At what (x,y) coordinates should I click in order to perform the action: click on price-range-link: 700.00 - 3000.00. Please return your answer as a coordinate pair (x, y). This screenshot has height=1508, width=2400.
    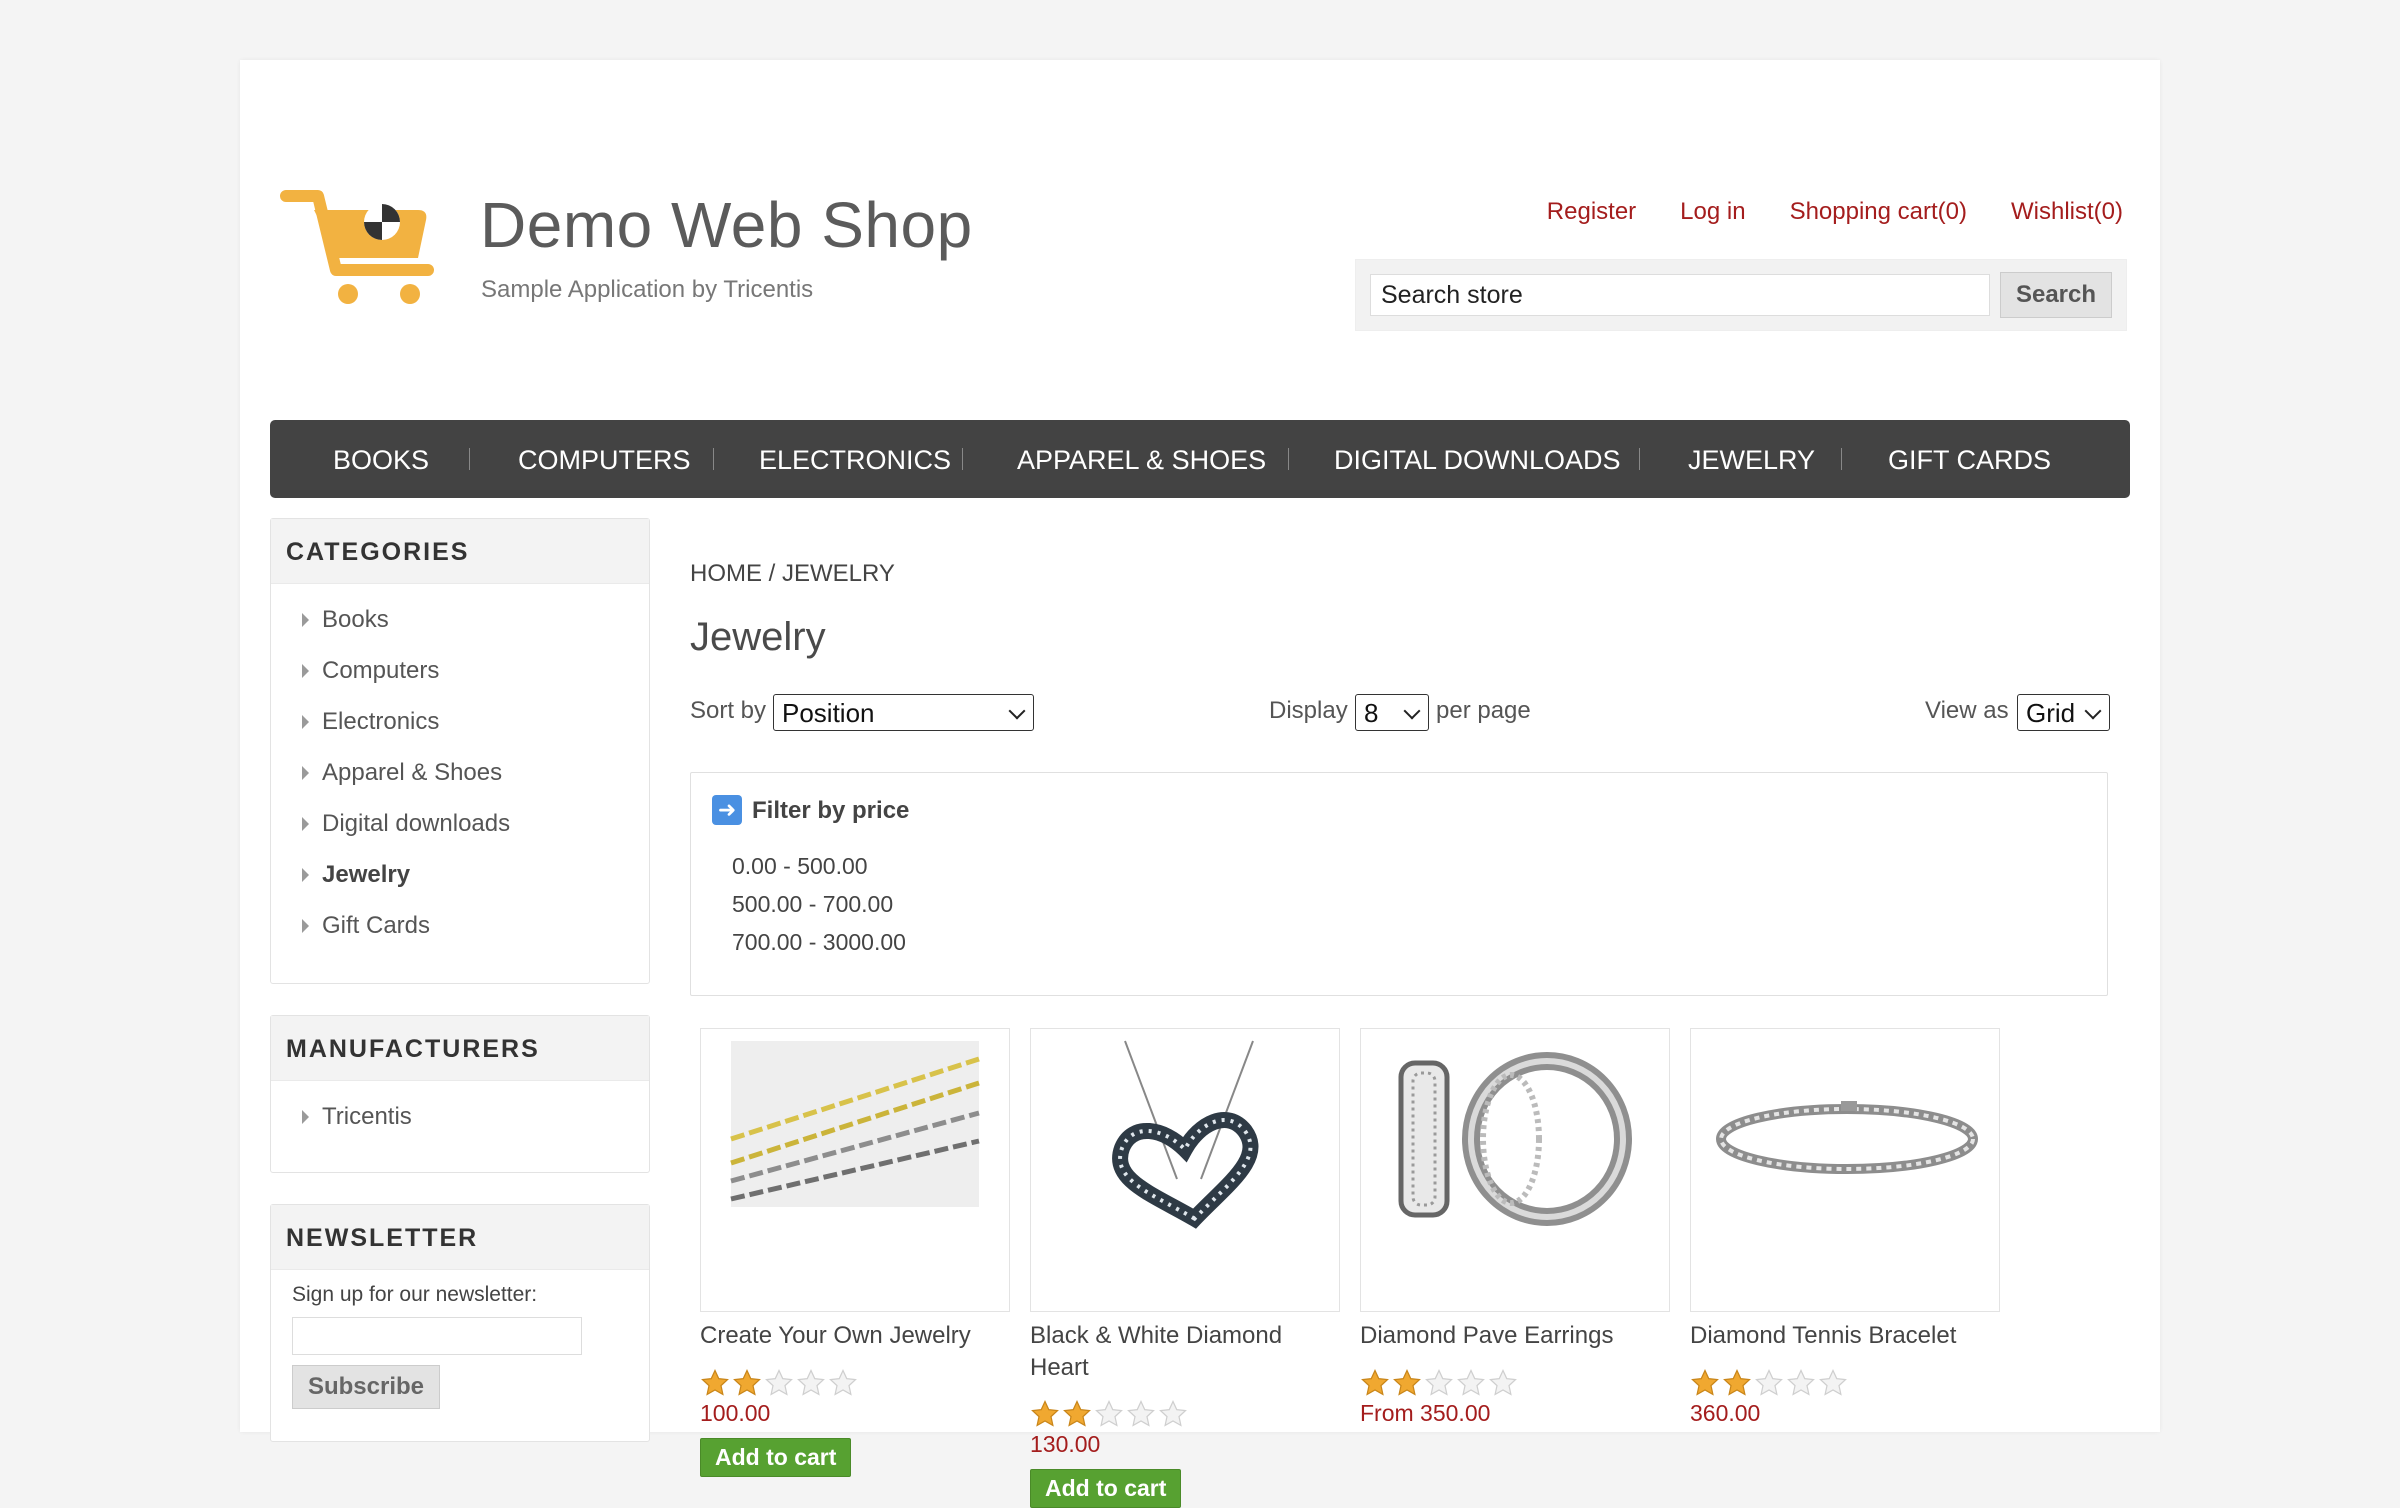
    Looking at the image, I should click on (819, 942).